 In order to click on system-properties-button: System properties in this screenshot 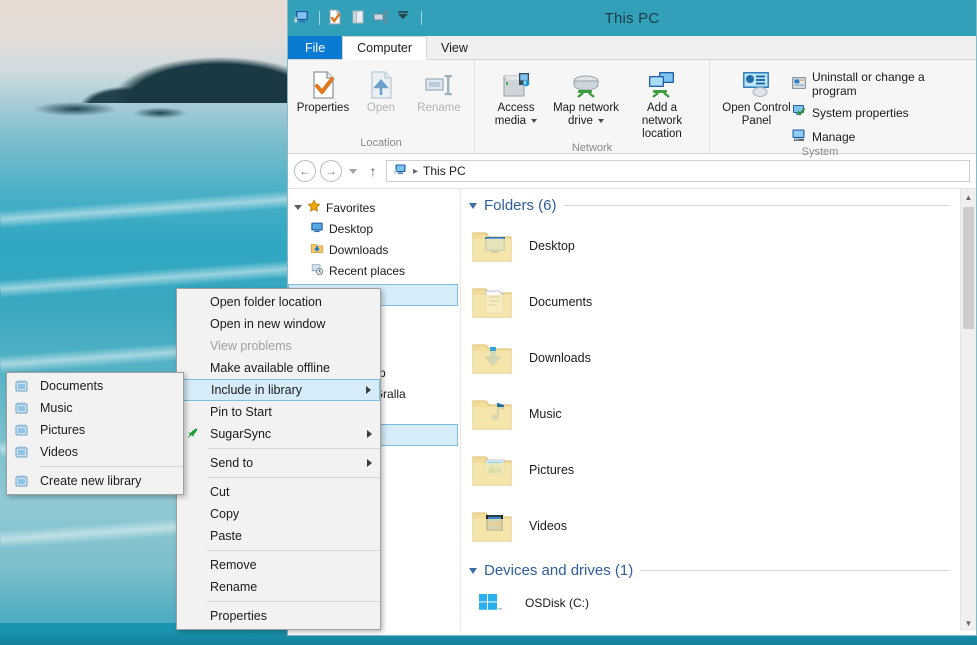, I will do `click(880, 112)`.